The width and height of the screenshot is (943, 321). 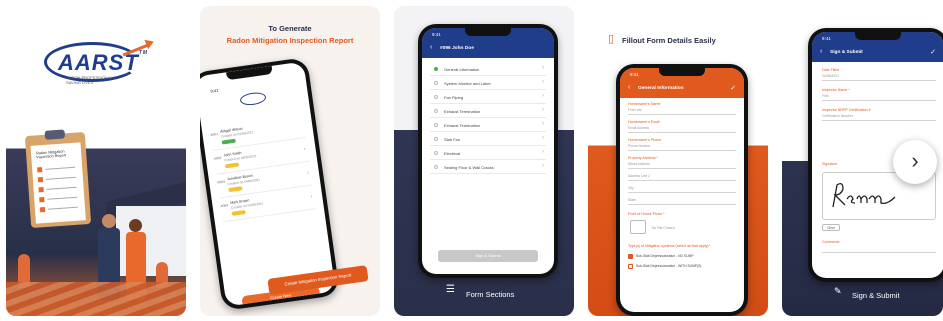 What do you see at coordinates (488, 139) in the screenshot?
I see `section-item: Slab Fan ›` at bounding box center [488, 139].